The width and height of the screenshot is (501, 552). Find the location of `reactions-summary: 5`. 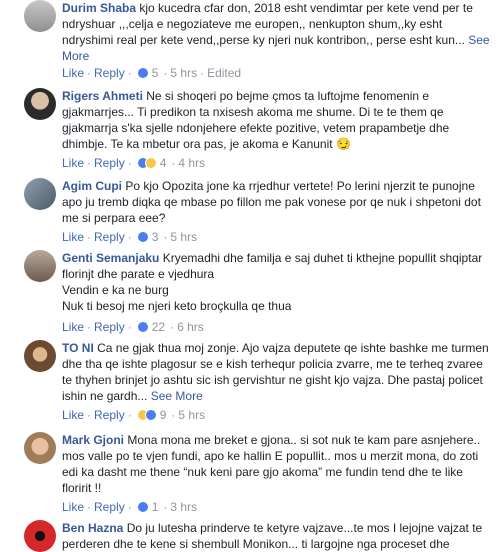

reactions-summary: 5 is located at coordinates (147, 73).